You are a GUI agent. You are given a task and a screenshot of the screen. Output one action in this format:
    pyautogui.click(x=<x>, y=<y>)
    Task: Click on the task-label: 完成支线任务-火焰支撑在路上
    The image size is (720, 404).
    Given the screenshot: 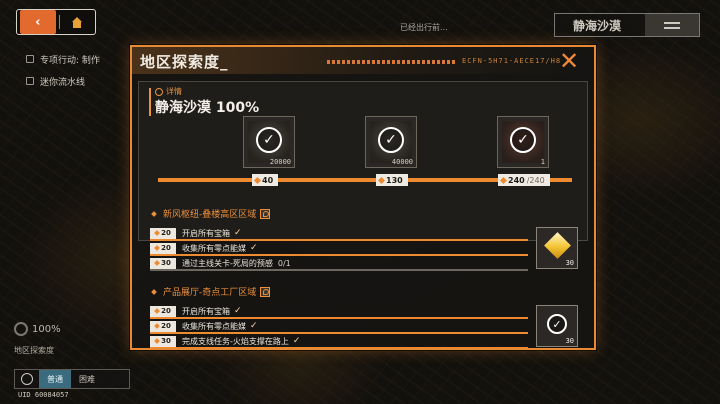 What is the action you would take?
    pyautogui.click(x=235, y=341)
    